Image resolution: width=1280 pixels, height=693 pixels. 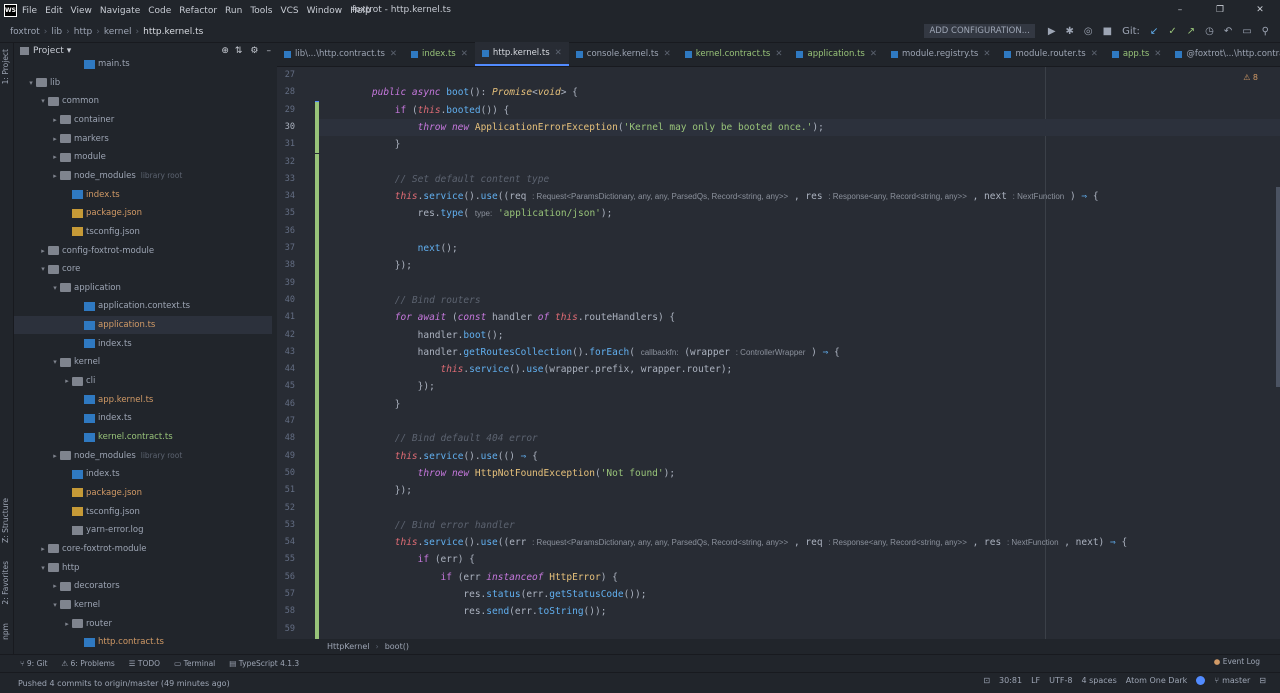 I want to click on maximize-button: ❐, so click(x=1220, y=10).